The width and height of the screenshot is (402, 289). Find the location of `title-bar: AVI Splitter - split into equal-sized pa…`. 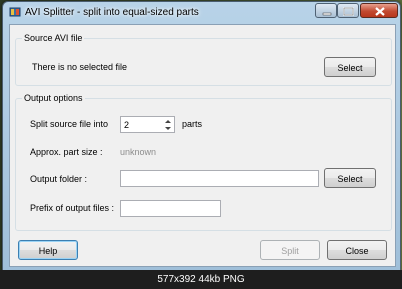

title-bar: AVI Splitter - split into equal-sized pa… is located at coordinates (201, 12).